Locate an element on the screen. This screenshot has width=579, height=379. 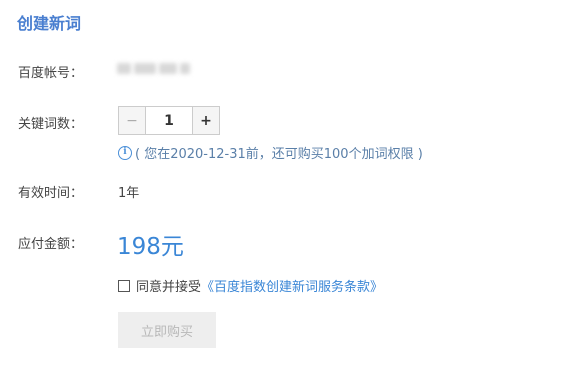
agreement-text: 同意并接受 is located at coordinates (169, 287).